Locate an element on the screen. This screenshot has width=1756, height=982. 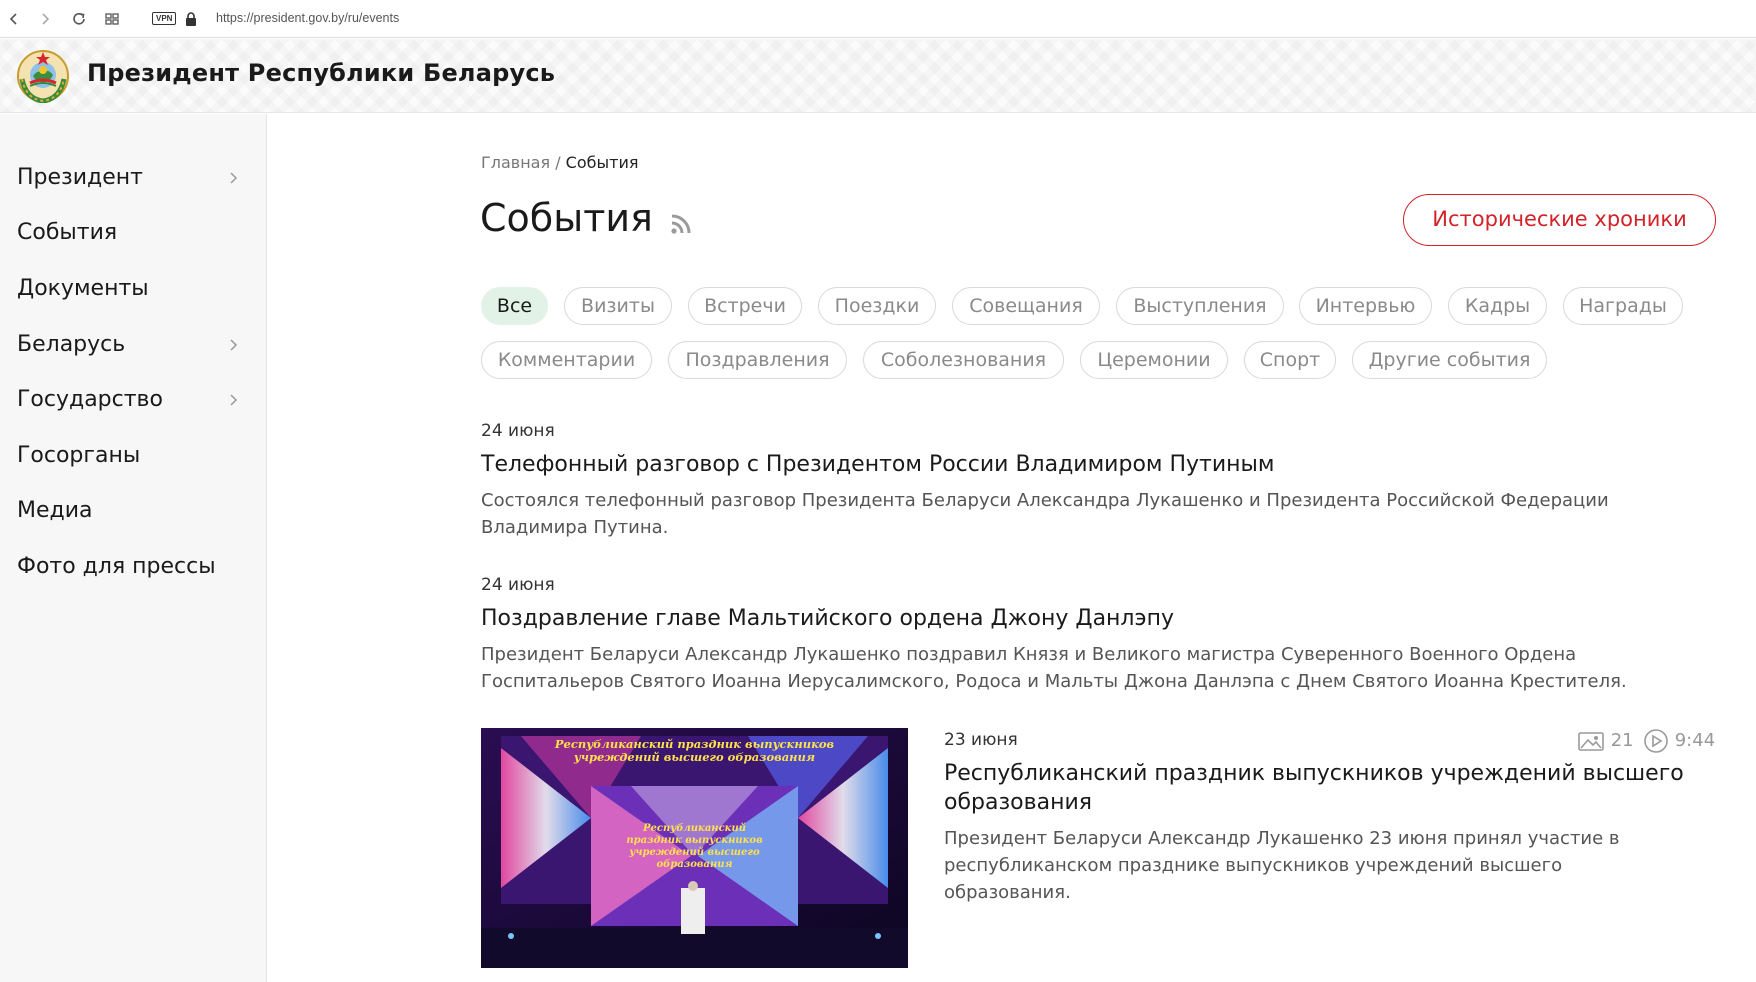
video-duration-value: 9:44 is located at coordinates (1695, 740).